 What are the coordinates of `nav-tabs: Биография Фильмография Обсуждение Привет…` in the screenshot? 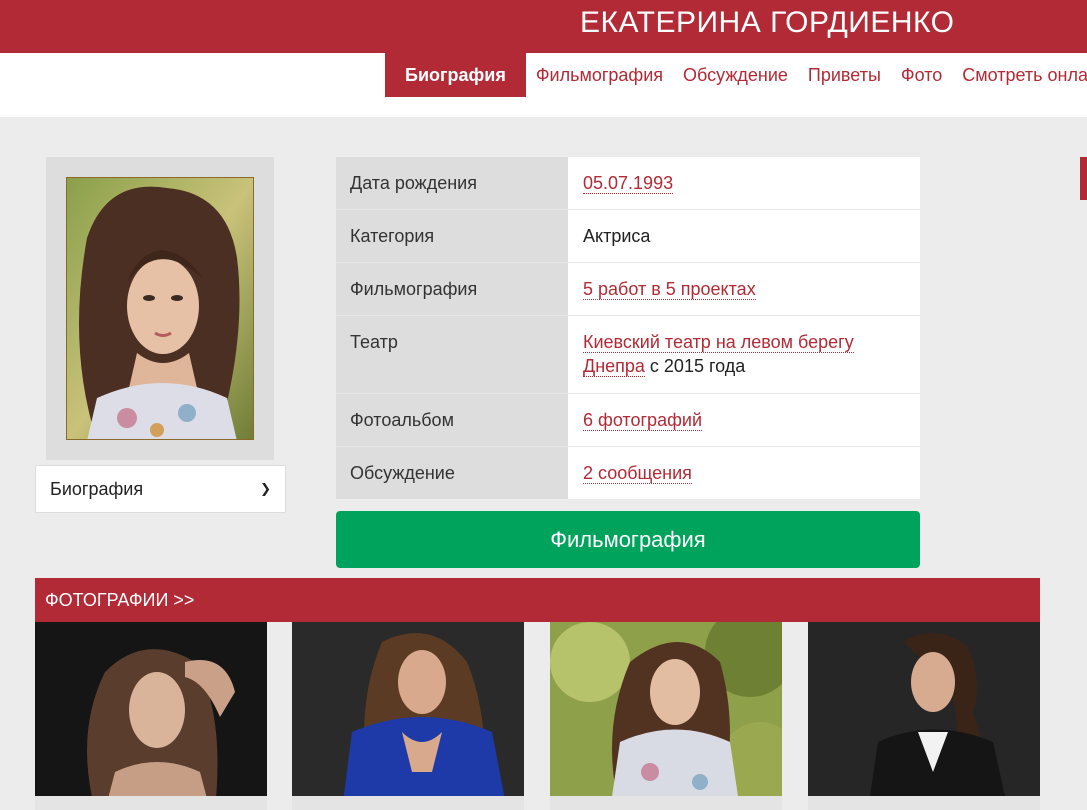 It's located at (736, 75).